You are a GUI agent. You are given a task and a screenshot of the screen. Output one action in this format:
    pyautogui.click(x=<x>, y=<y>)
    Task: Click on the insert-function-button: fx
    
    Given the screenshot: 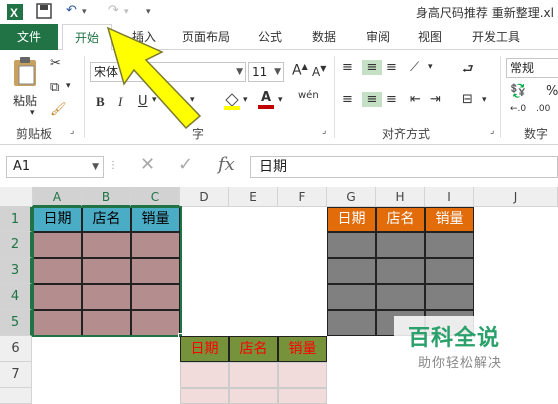 What is the action you would take?
    pyautogui.click(x=226, y=164)
    